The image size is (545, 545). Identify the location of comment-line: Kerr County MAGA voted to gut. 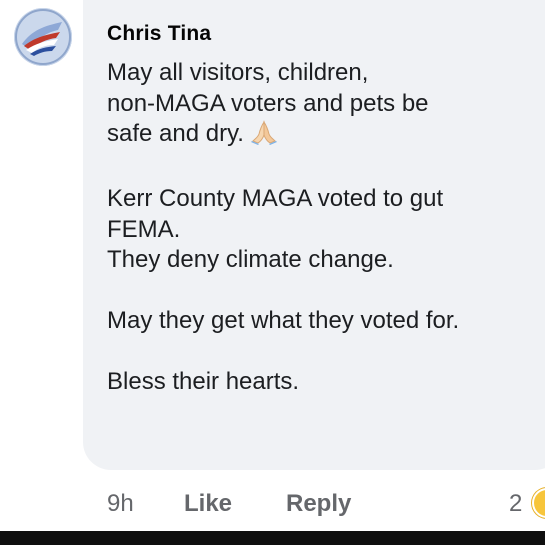
(275, 198).